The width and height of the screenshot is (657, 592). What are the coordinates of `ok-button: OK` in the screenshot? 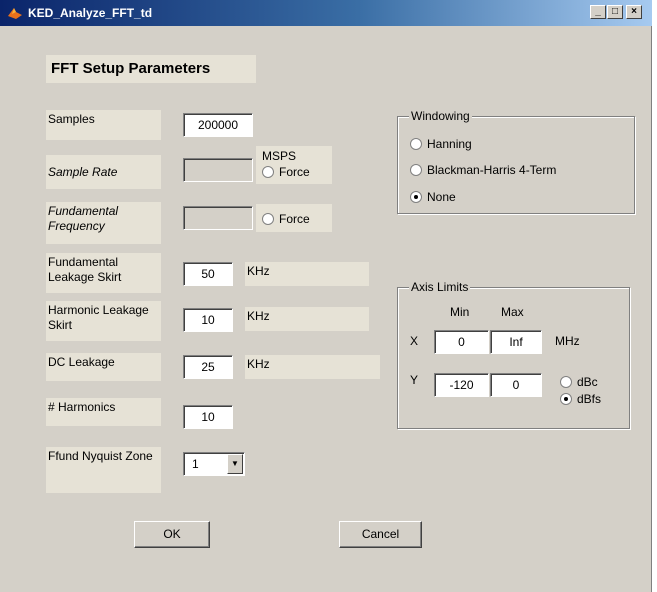 It's located at (172, 534).